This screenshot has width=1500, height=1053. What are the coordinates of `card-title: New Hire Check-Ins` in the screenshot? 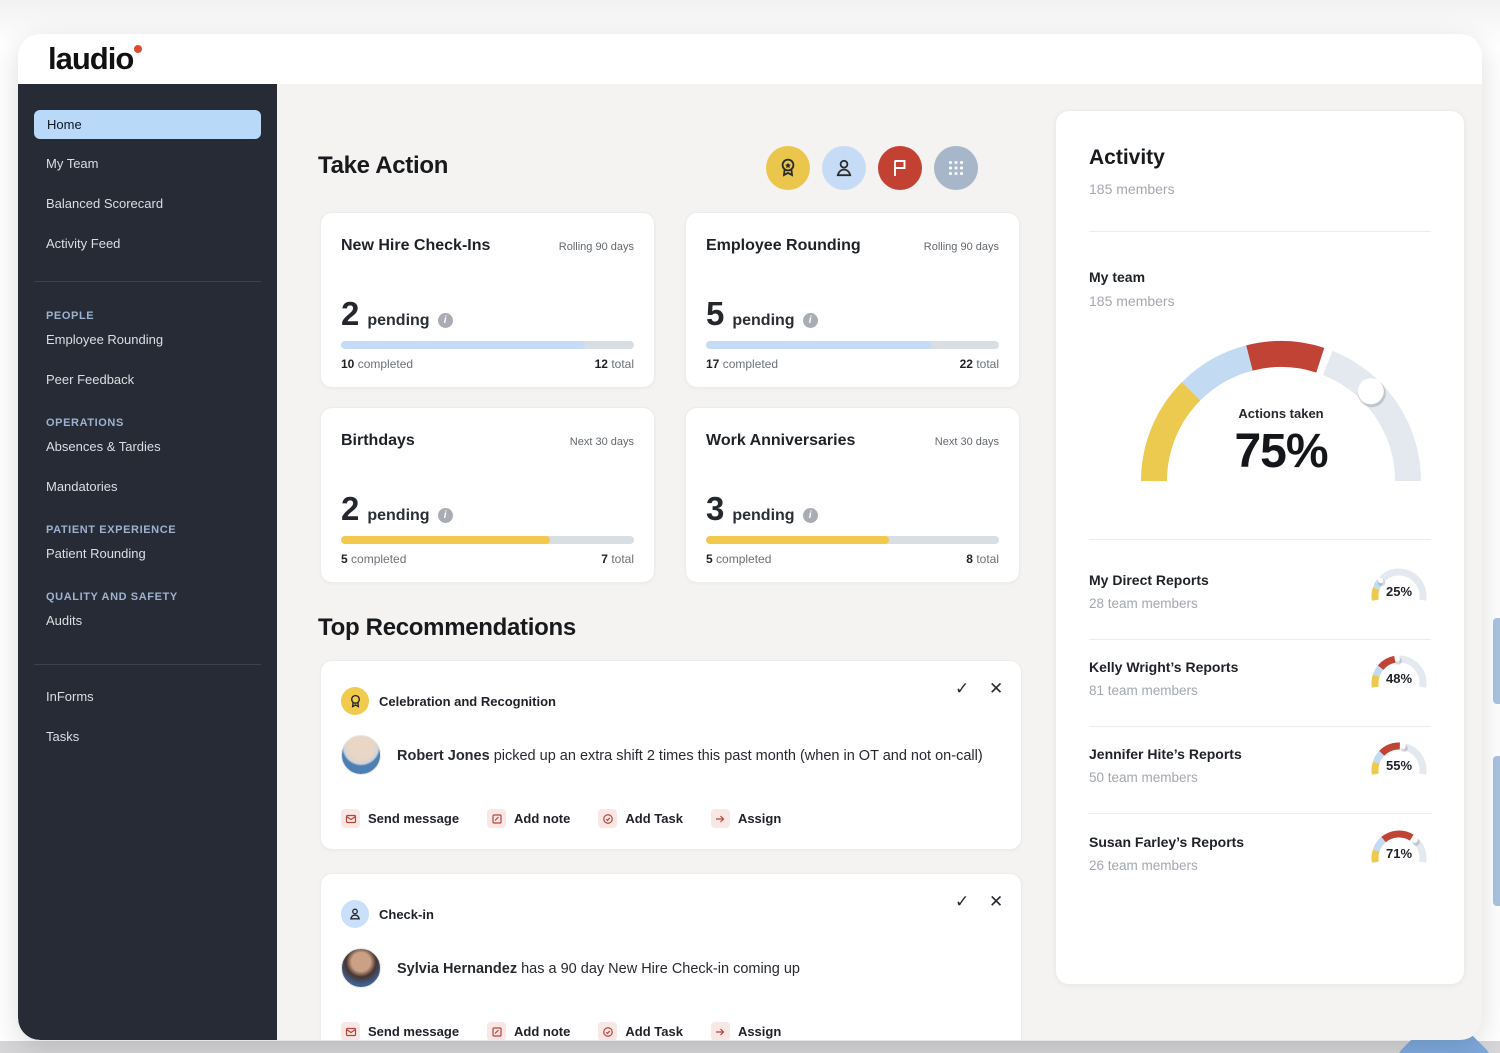 It's located at (416, 245).